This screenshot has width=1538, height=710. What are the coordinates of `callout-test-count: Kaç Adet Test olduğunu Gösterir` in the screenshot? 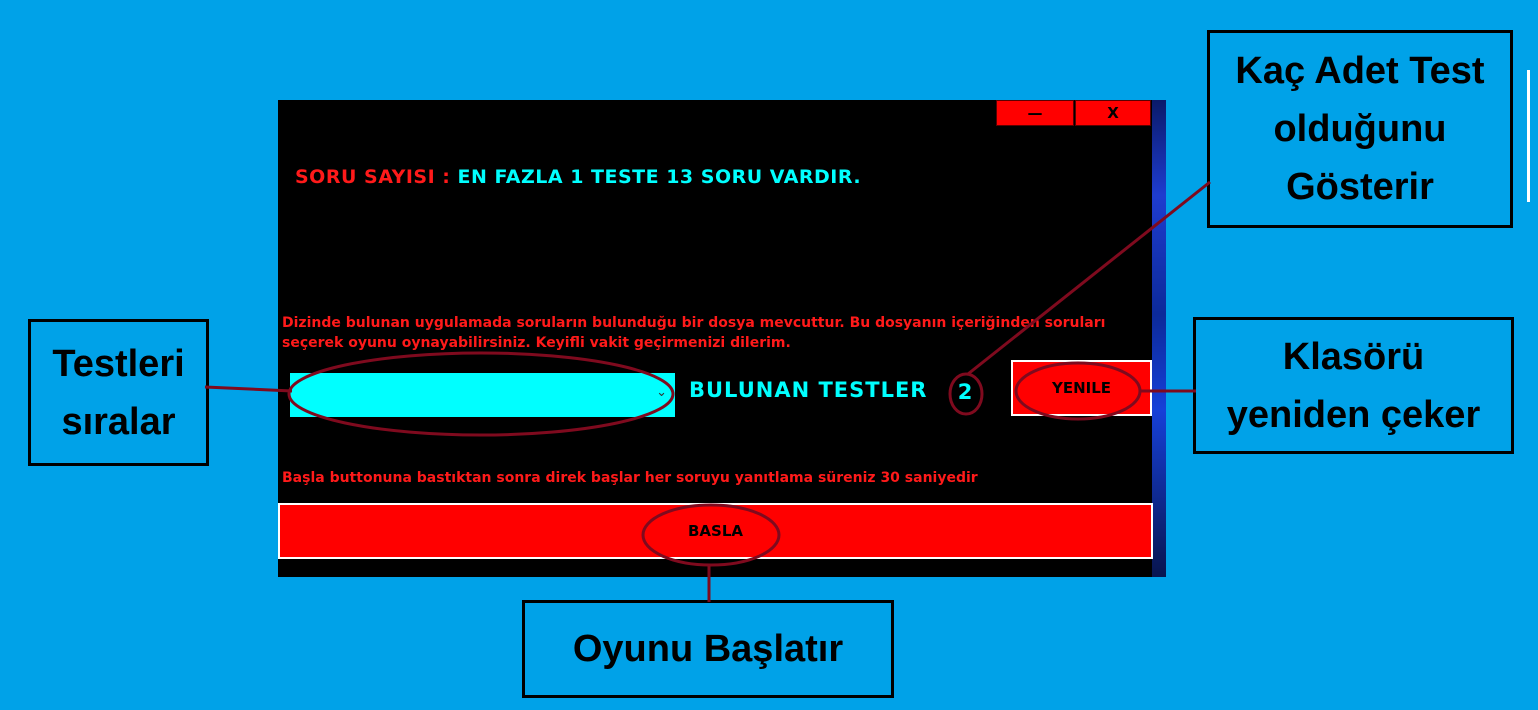 It's located at (1360, 129).